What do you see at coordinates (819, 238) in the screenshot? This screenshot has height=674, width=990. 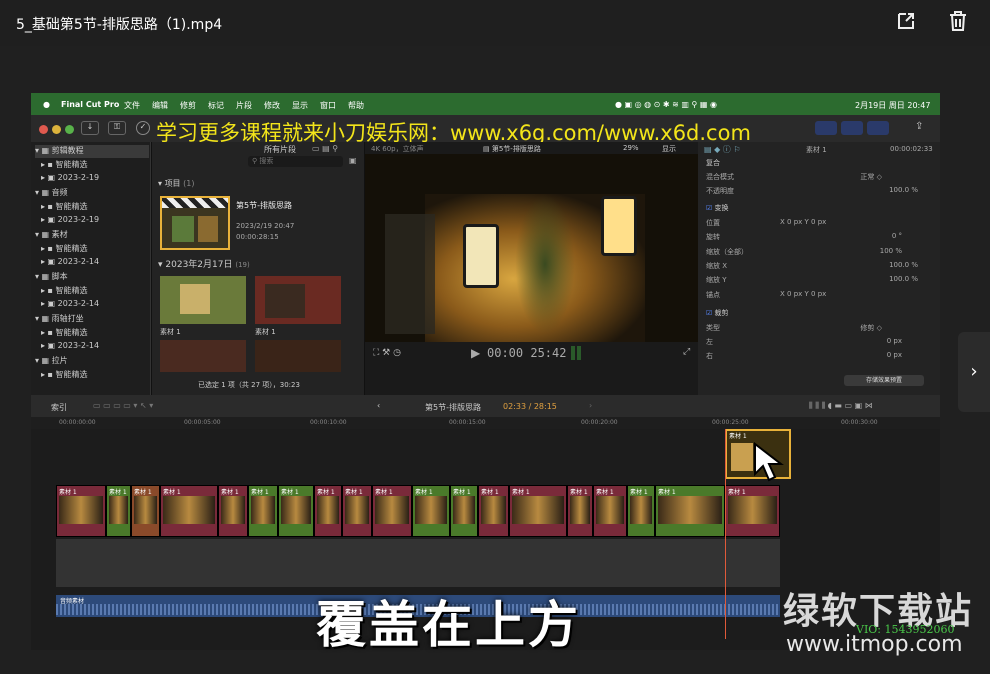 I see `inspector-row: 旋转 0 °` at bounding box center [819, 238].